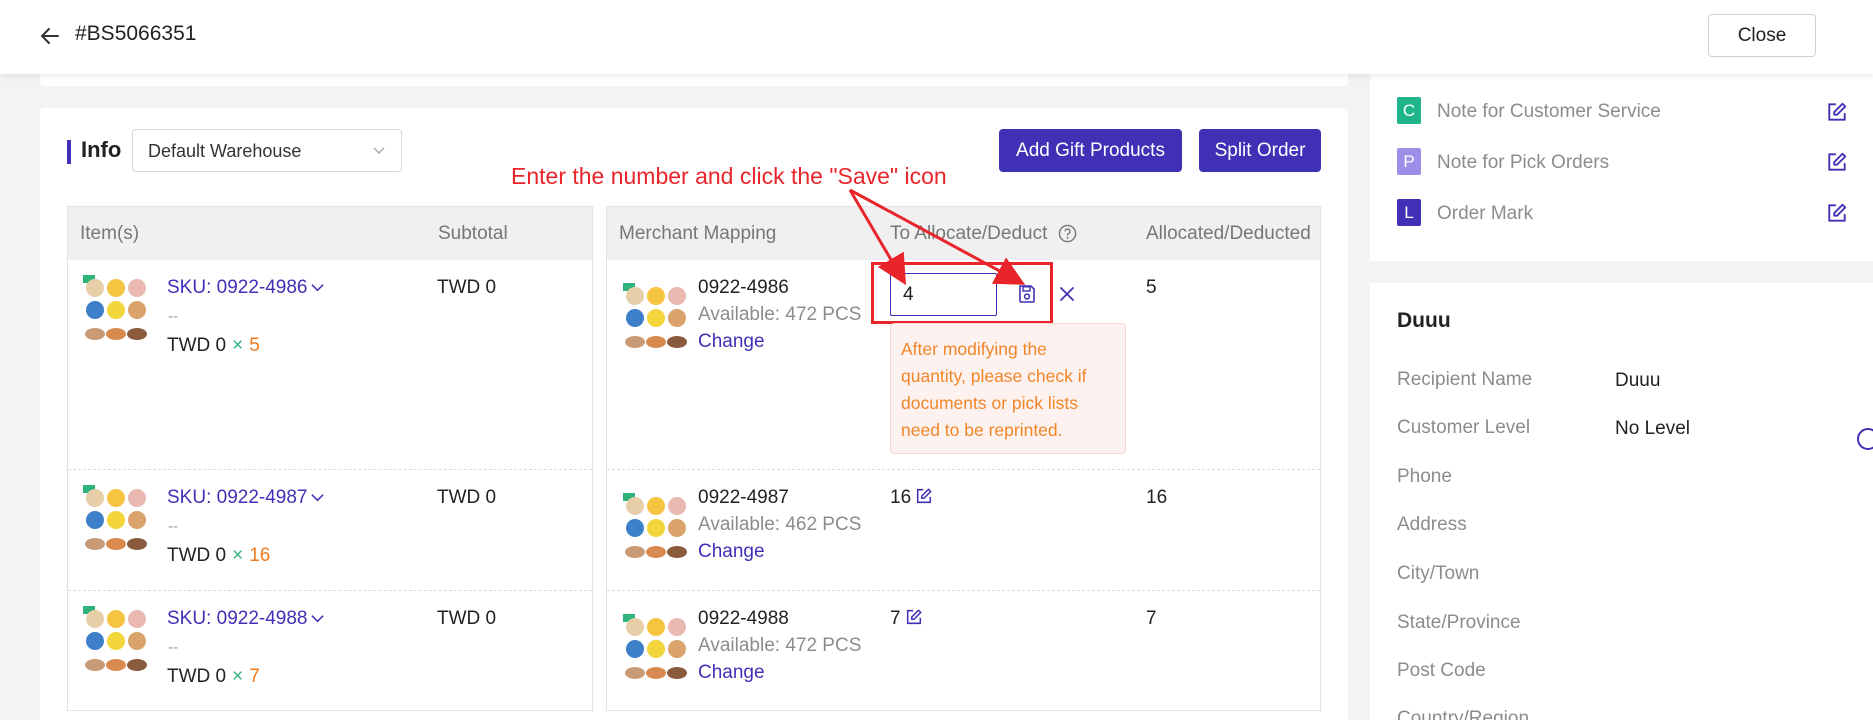 This screenshot has width=1873, height=720. What do you see at coordinates (1463, 714) in the screenshot?
I see `field-label: Country/Region` at bounding box center [1463, 714].